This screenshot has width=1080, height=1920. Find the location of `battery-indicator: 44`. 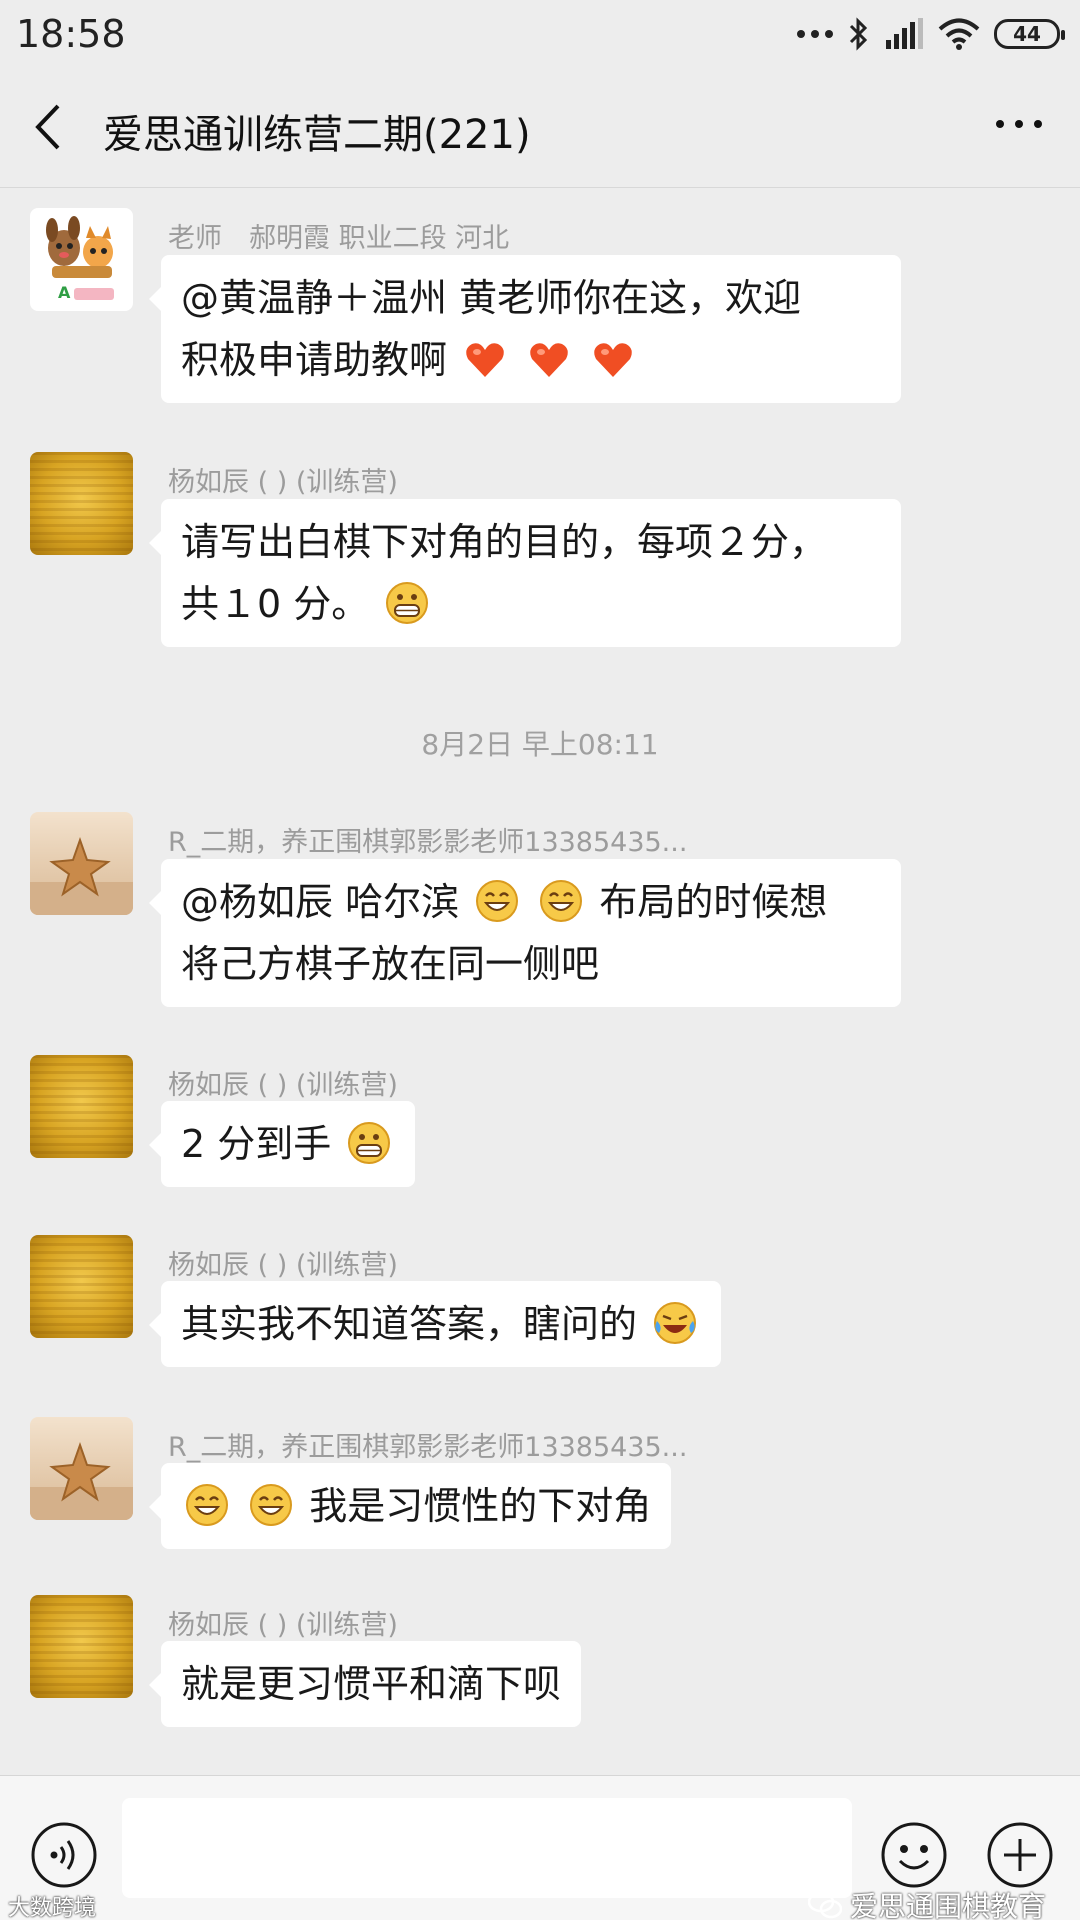

battery-indicator: 44 is located at coordinates (1029, 34).